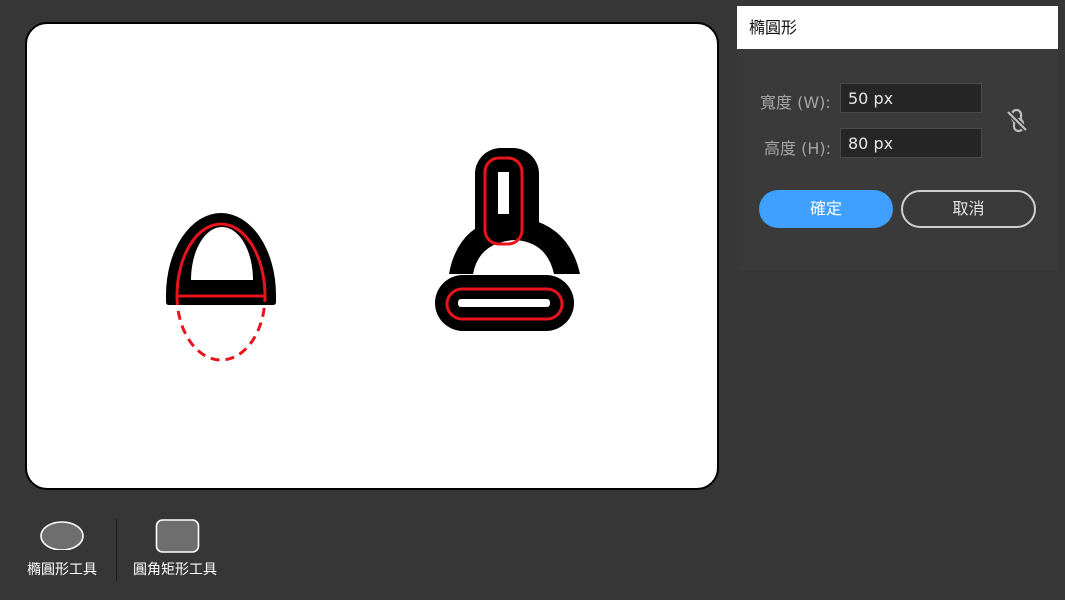  I want to click on dialog-title: 橢圓形, so click(897, 27).